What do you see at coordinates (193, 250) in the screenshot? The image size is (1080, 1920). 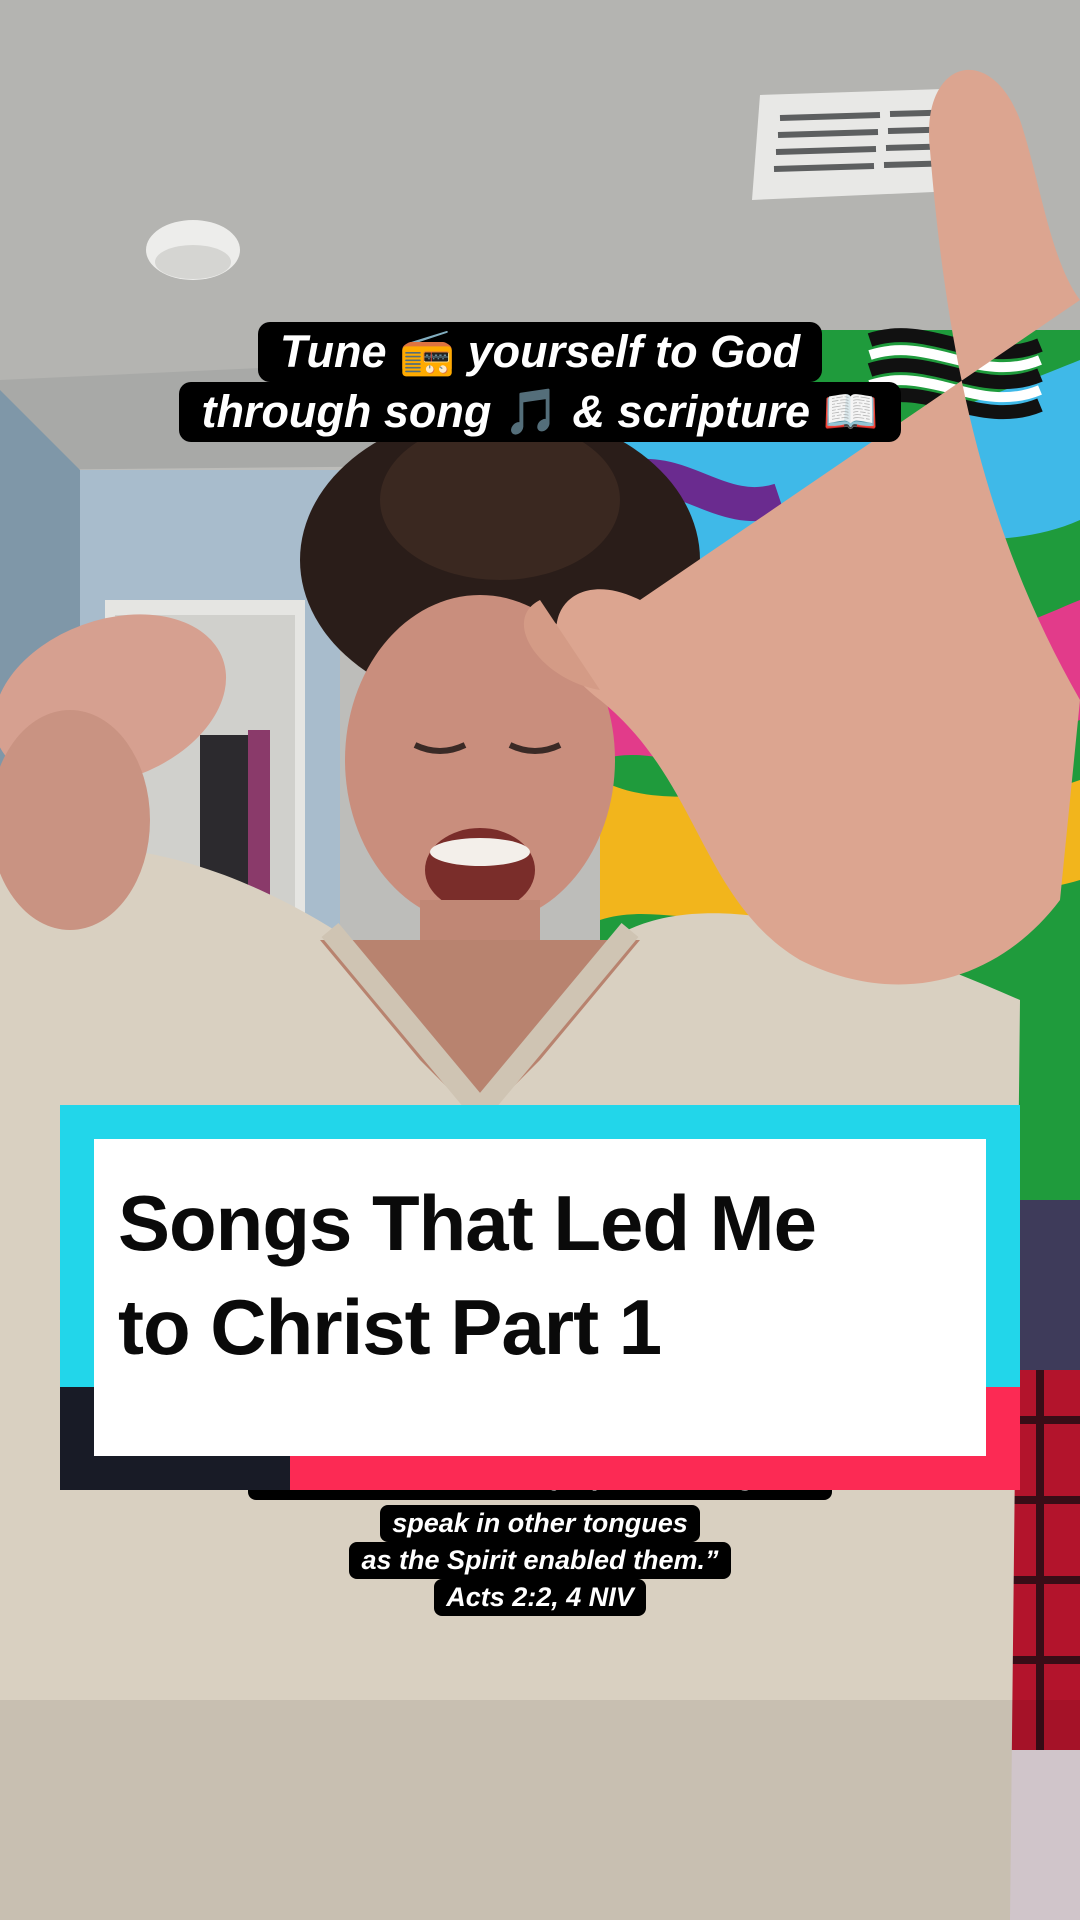 I see `smoke-detector` at bounding box center [193, 250].